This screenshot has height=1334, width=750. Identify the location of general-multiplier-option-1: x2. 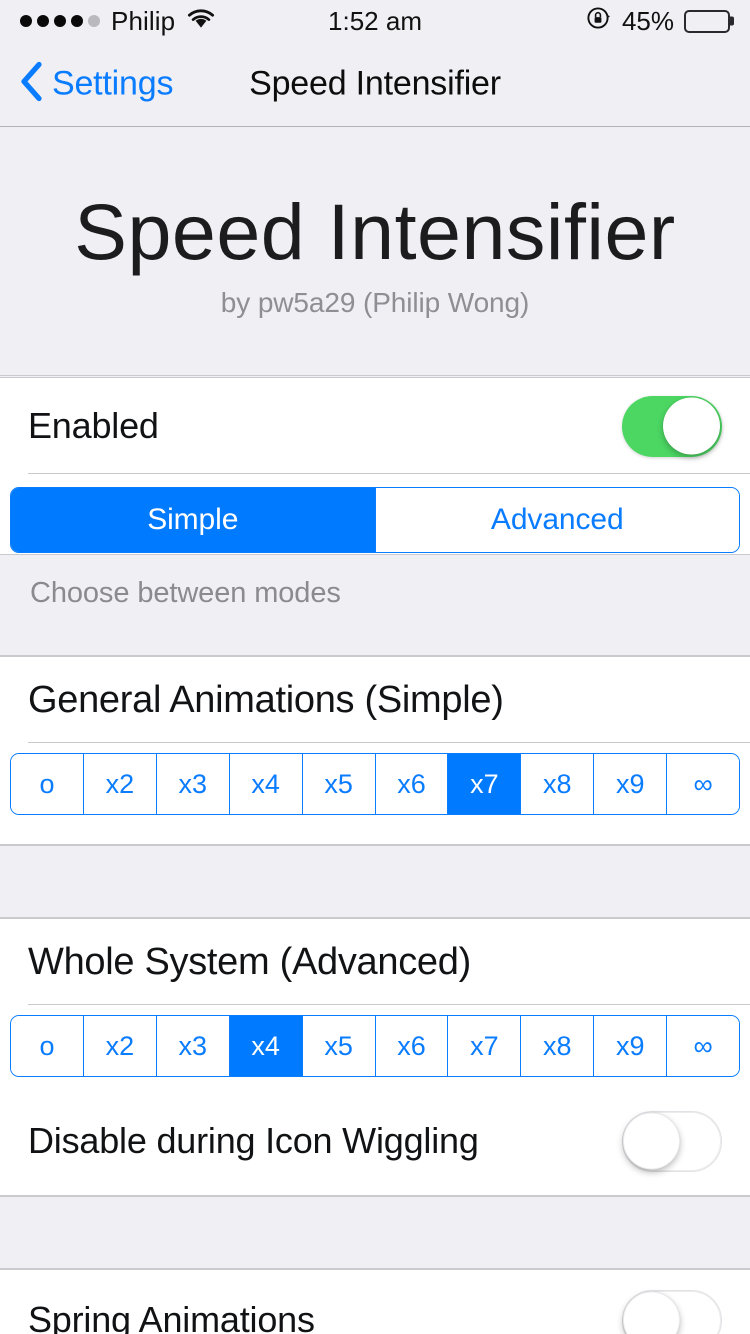
(119, 784).